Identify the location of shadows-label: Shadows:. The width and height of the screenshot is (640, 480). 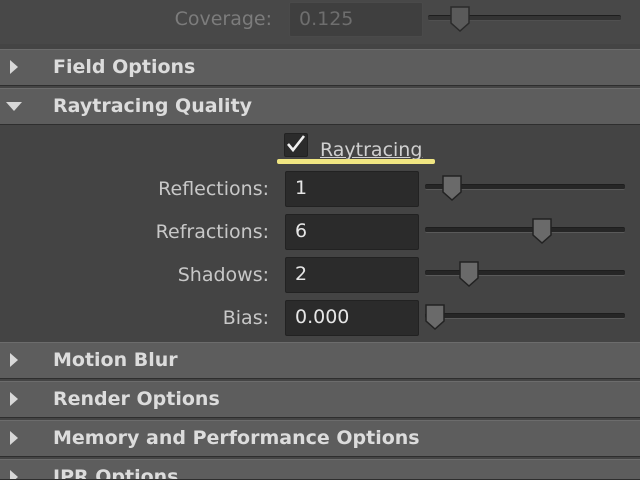
(223, 275).